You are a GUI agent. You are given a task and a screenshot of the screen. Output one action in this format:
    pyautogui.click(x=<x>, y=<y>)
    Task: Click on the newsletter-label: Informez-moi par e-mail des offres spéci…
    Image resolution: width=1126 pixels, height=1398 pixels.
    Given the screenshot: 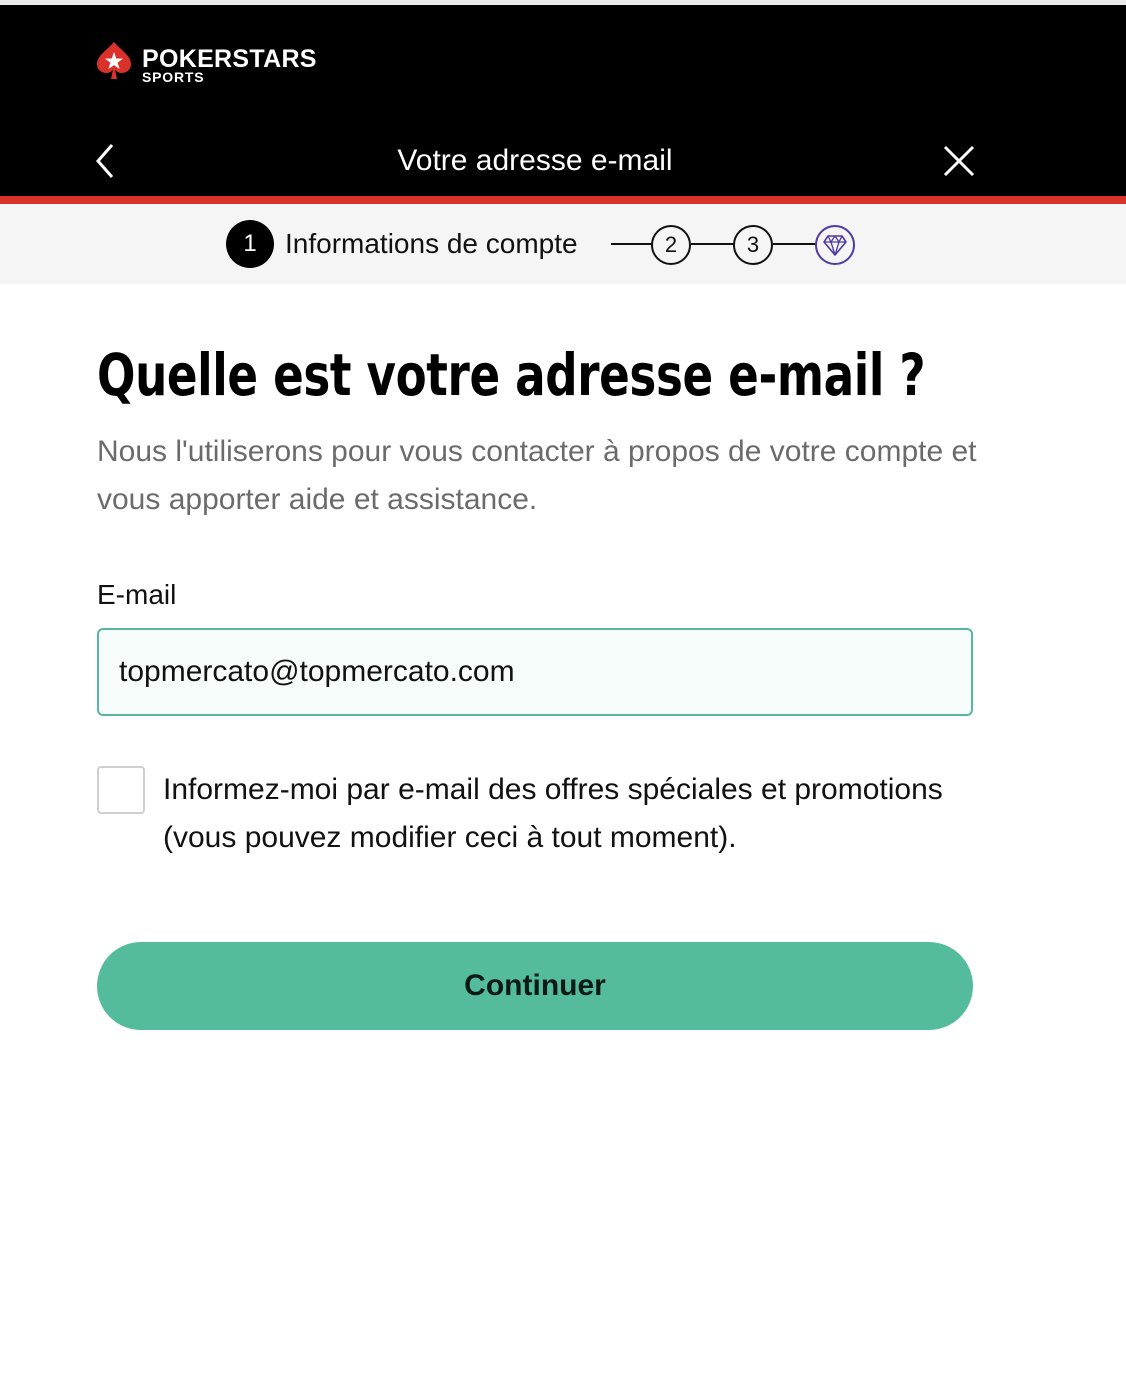 What is the action you would take?
    pyautogui.click(x=553, y=813)
    